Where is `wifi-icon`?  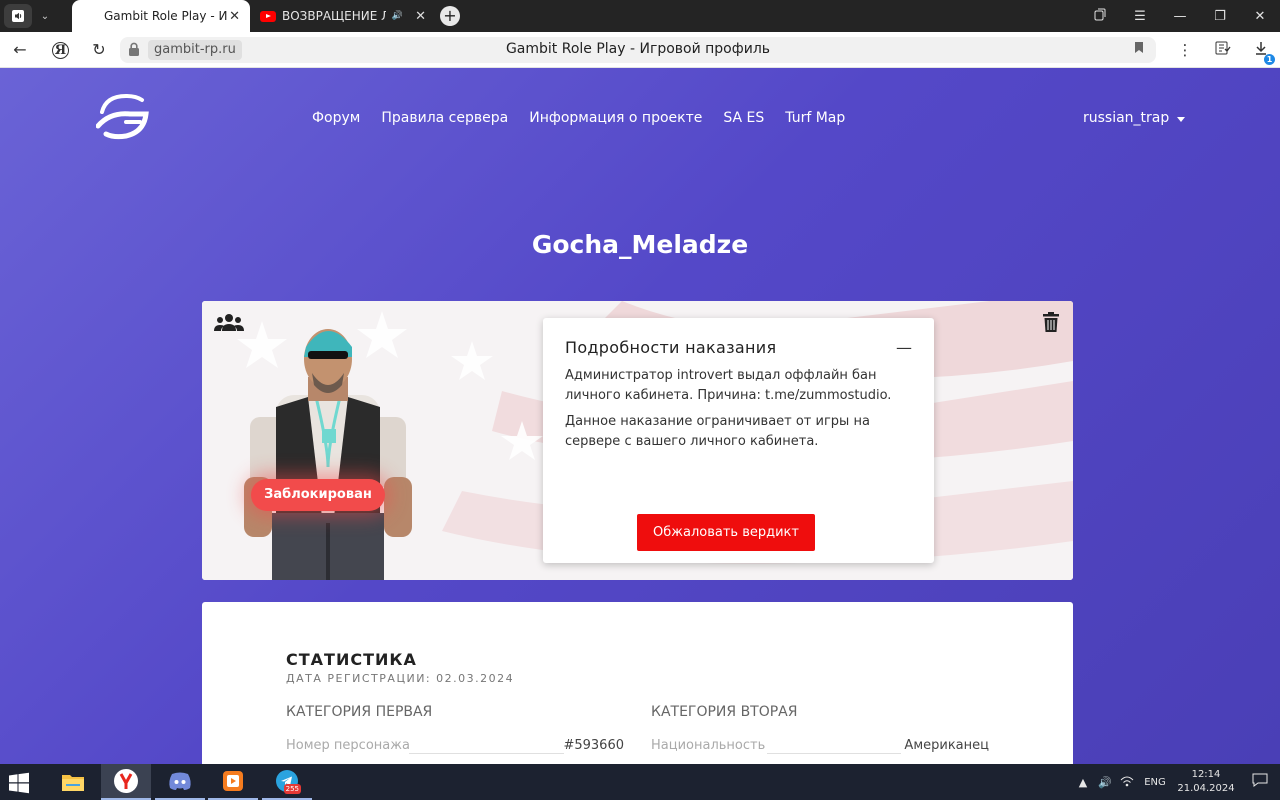 wifi-icon is located at coordinates (1127, 782).